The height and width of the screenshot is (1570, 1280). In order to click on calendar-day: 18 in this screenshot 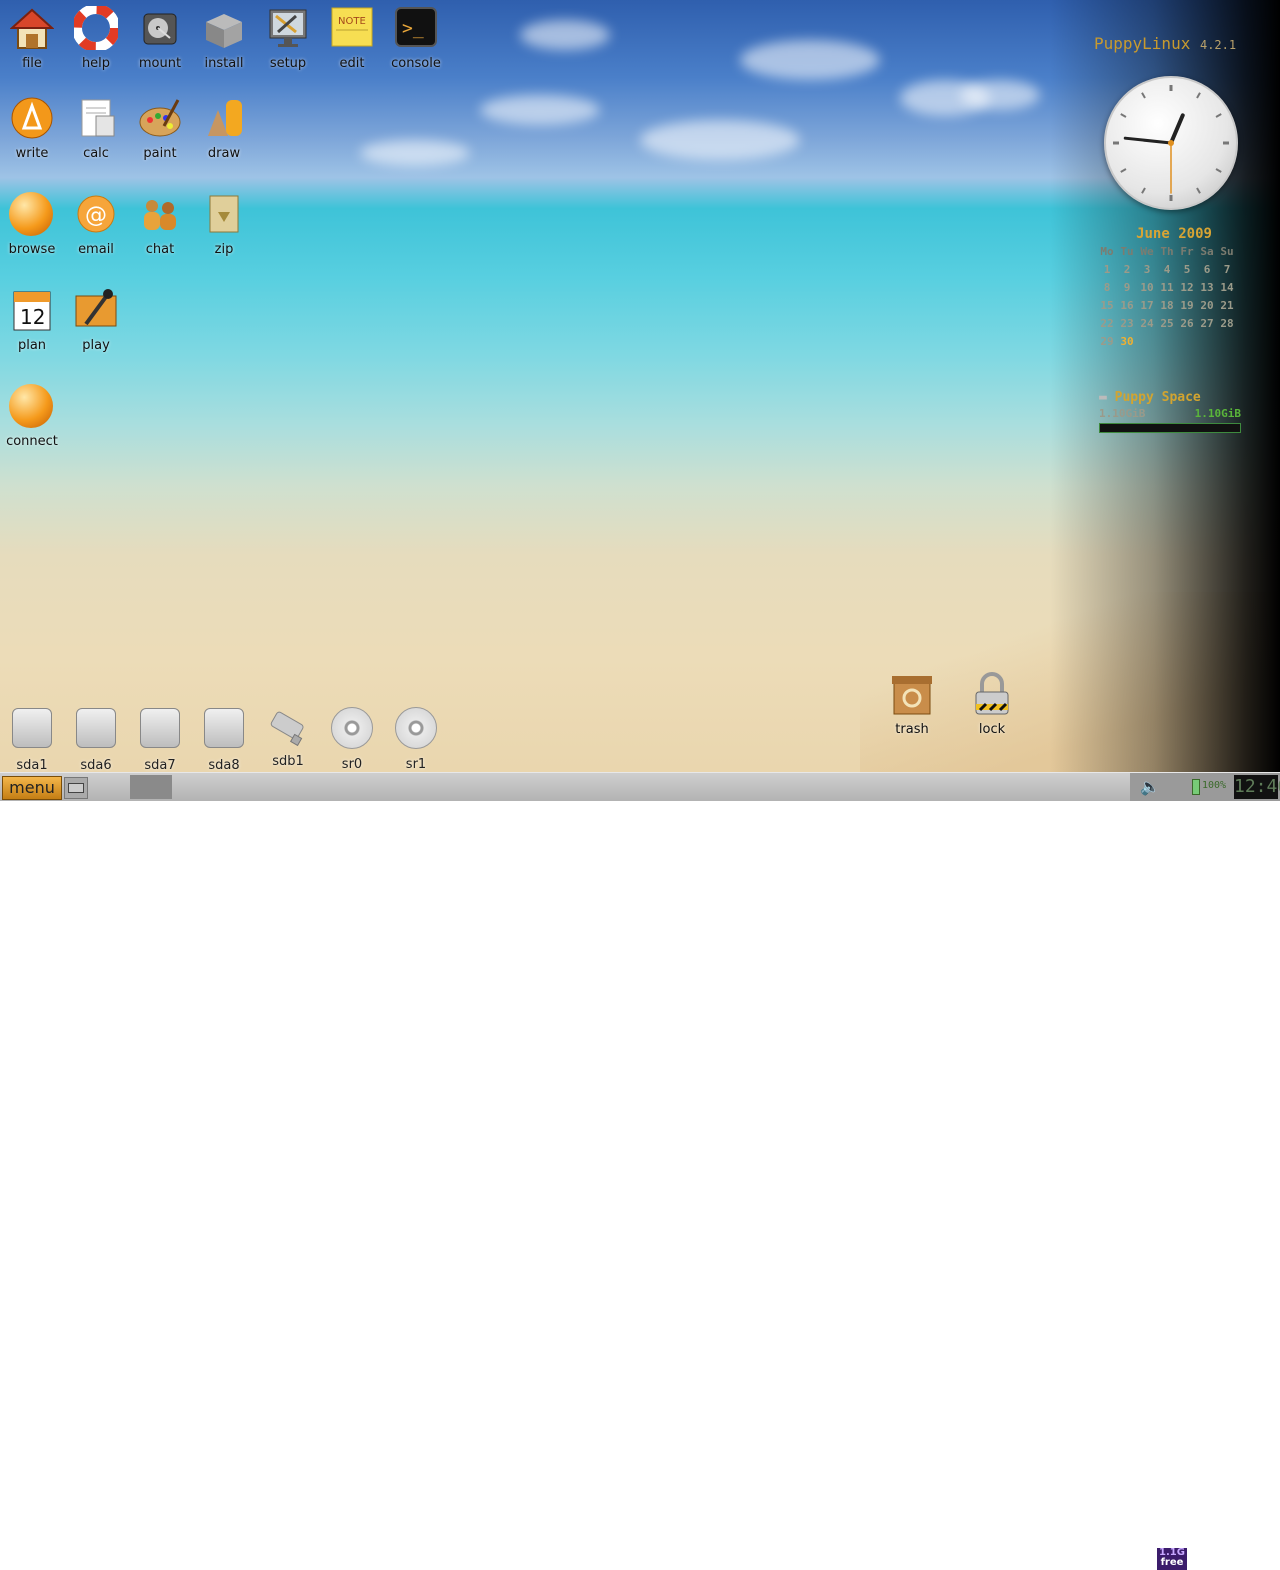, I will do `click(1167, 306)`.